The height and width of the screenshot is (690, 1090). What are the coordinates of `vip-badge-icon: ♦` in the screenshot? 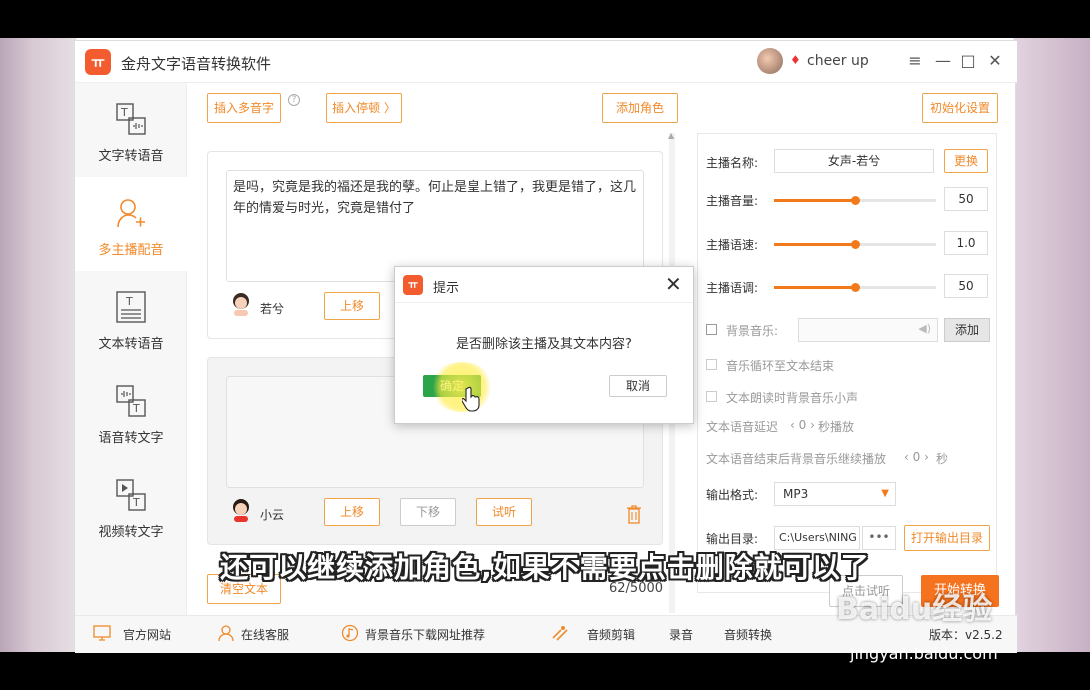 It's located at (795, 60).